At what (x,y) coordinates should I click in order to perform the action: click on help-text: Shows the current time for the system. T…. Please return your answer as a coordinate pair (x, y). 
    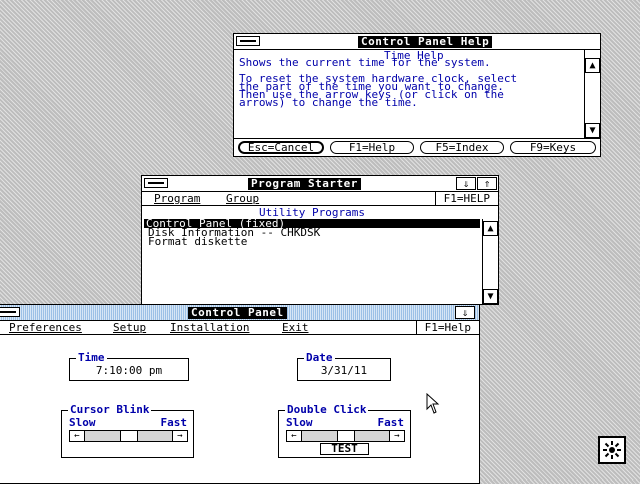
    Looking at the image, I should click on (409, 82).